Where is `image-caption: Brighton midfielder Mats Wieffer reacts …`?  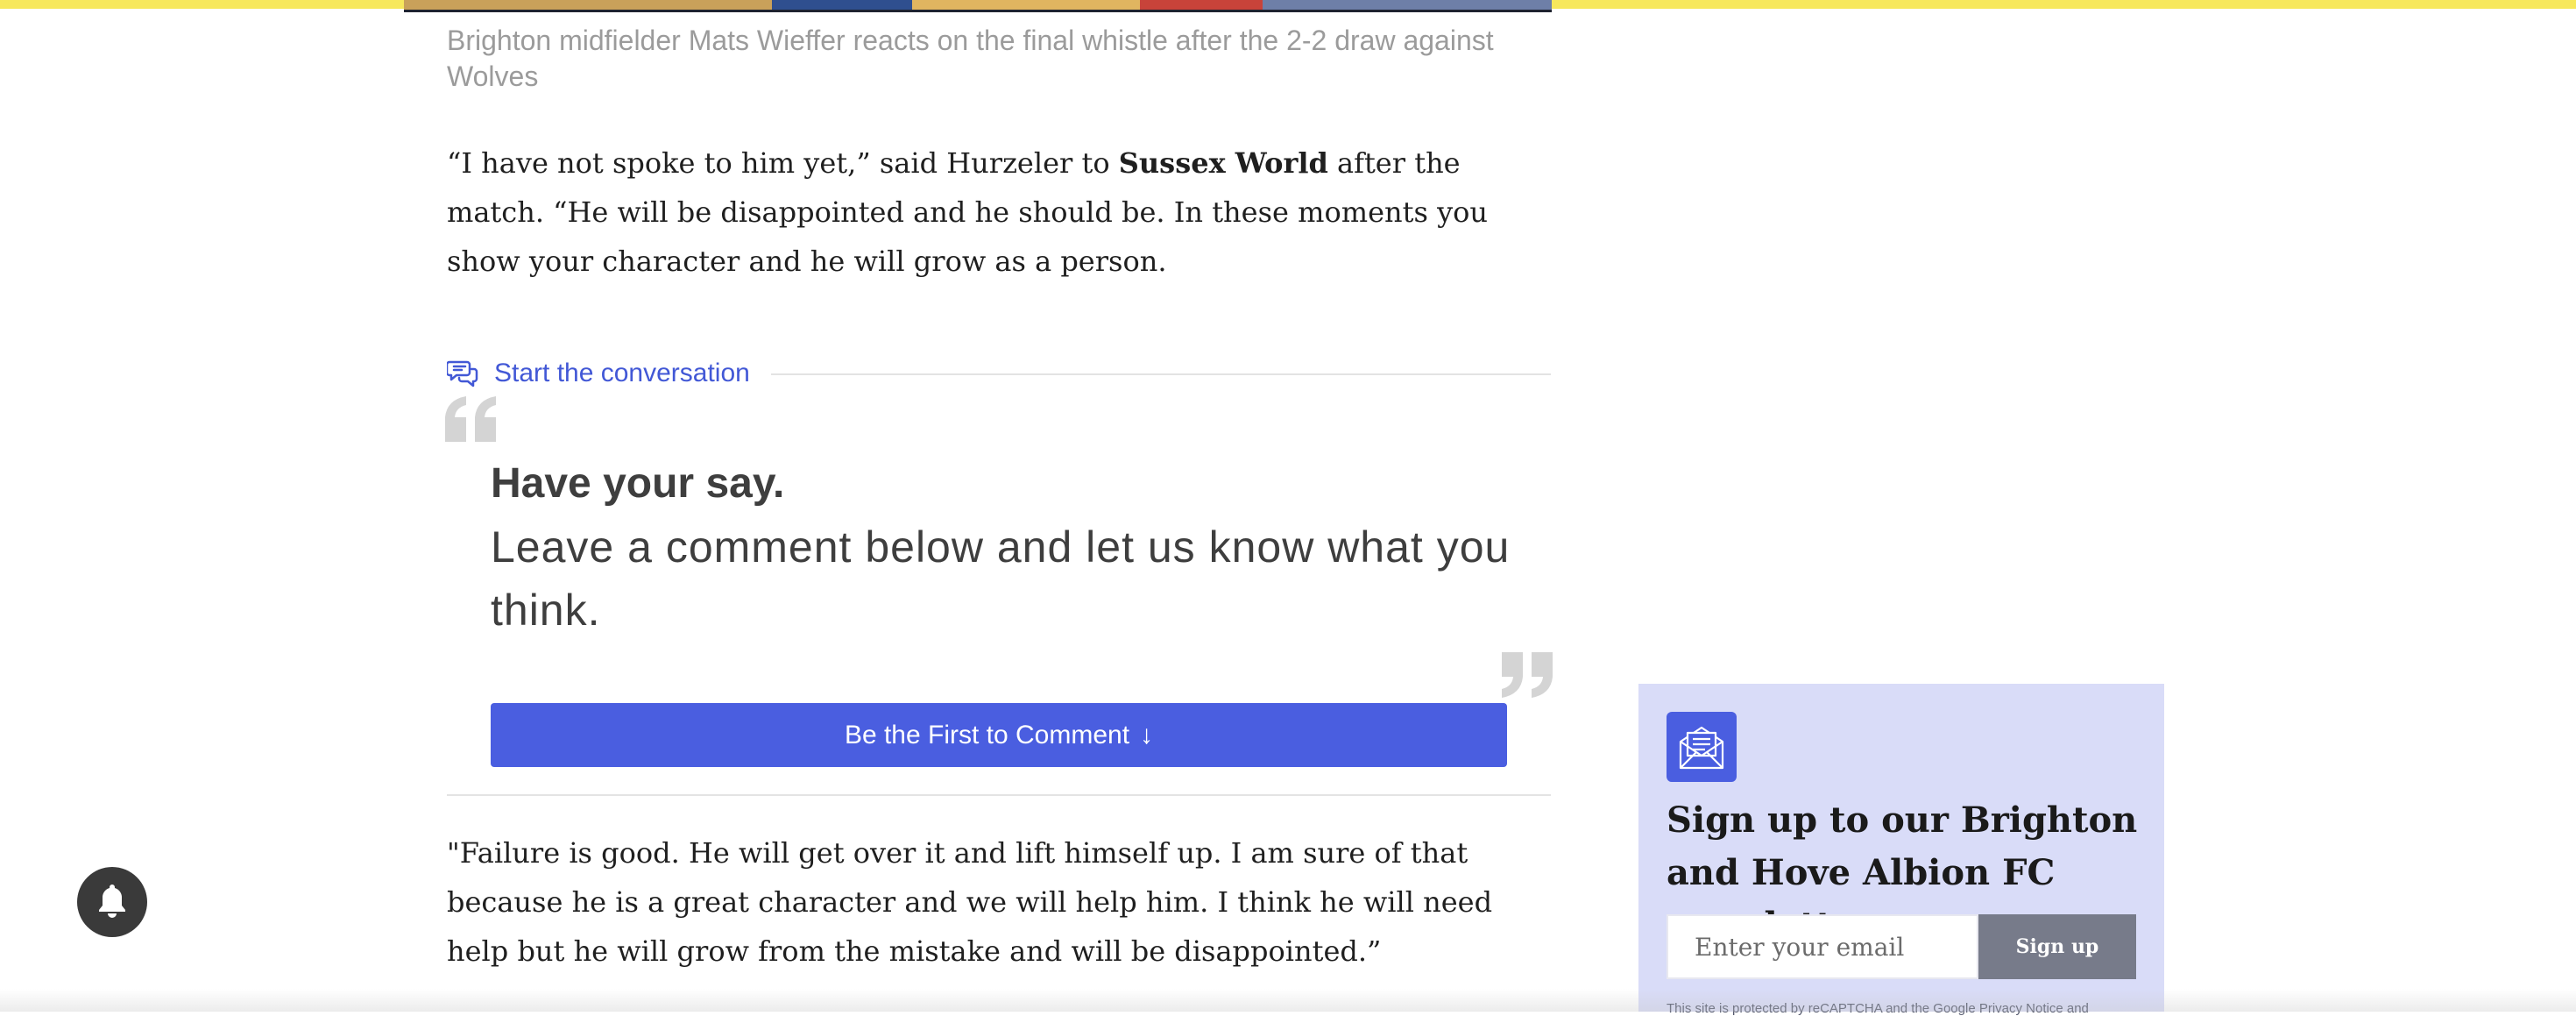 image-caption: Brighton midfielder Mats Wieffer reacts … is located at coordinates (970, 59).